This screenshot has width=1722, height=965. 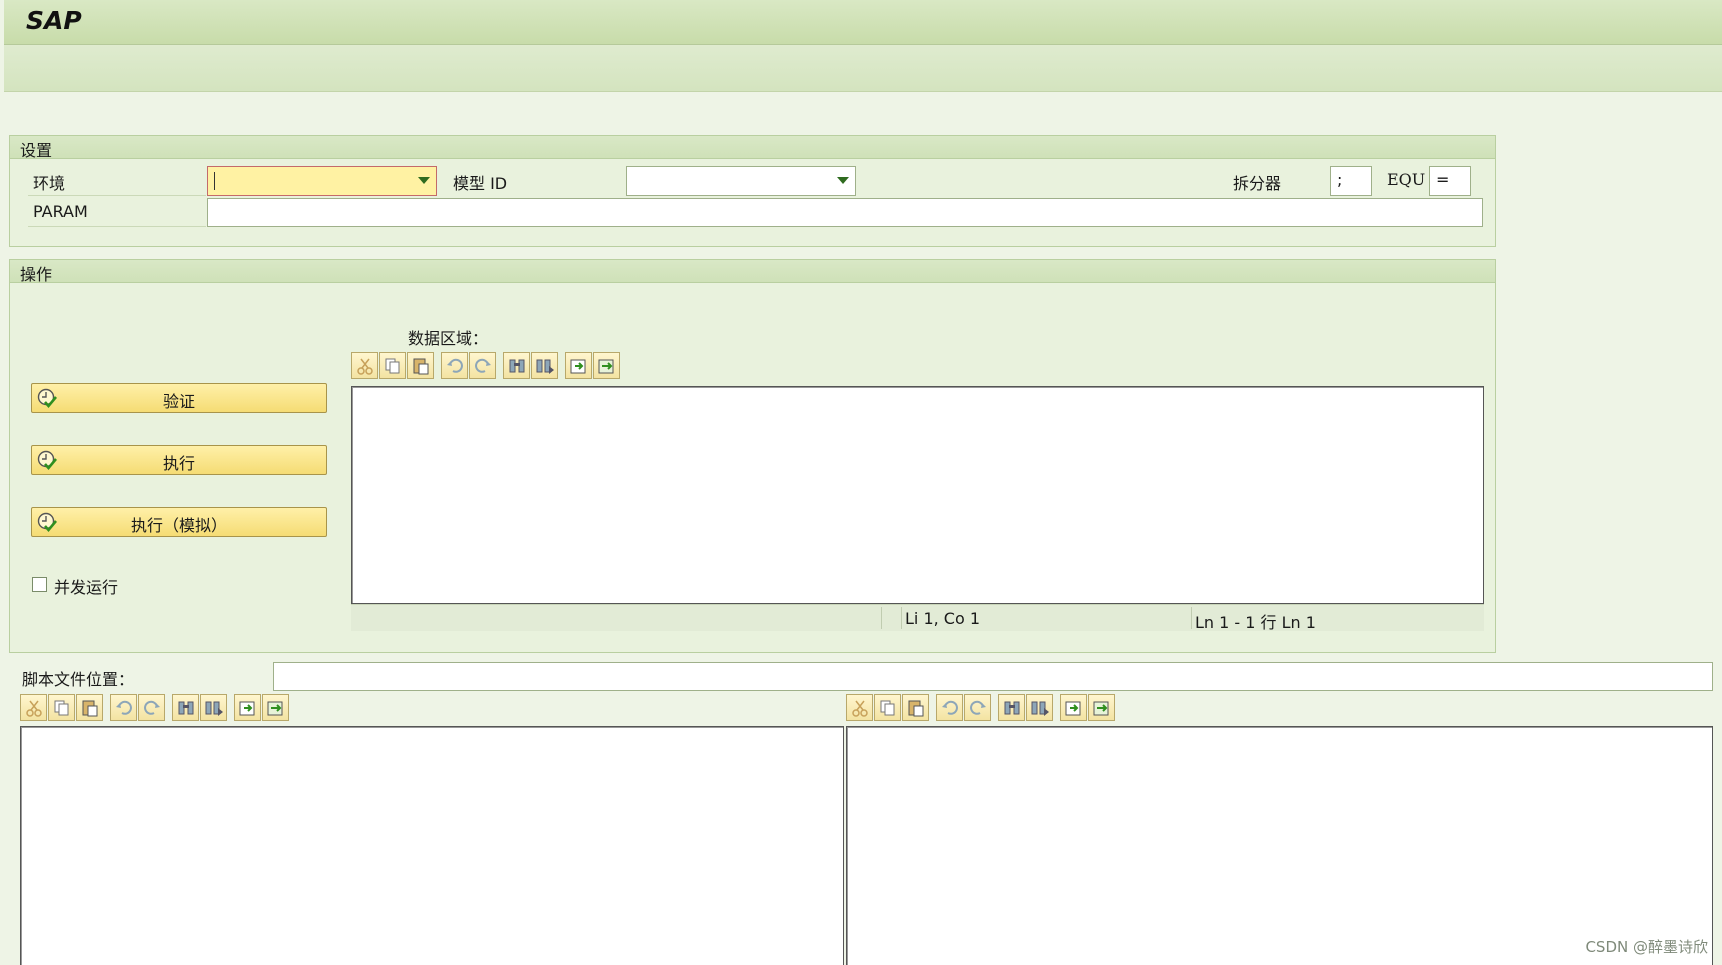 What do you see at coordinates (39, 584) in the screenshot?
I see `parallel-run-checkbox` at bounding box center [39, 584].